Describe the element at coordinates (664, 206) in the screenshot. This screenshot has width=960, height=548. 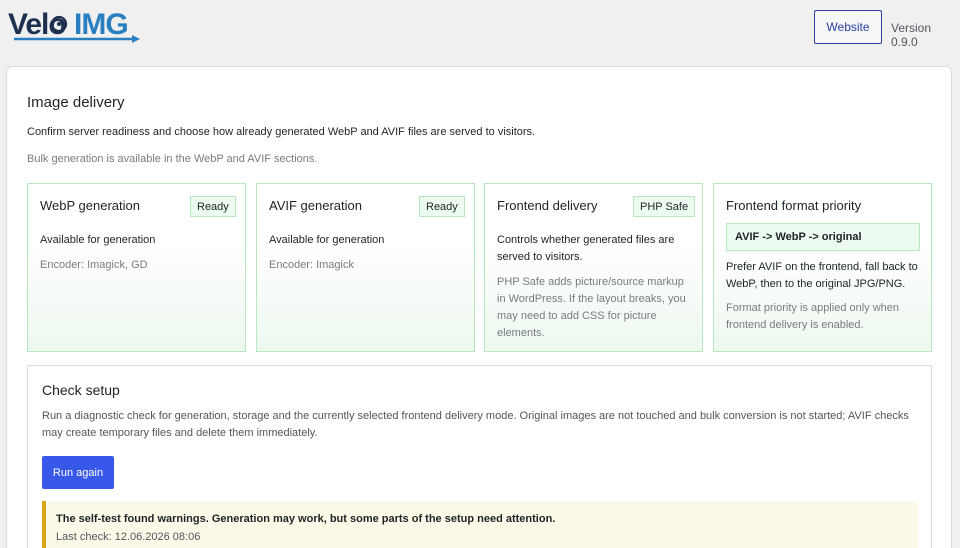
I see `status-badge: PHP Safe` at that location.